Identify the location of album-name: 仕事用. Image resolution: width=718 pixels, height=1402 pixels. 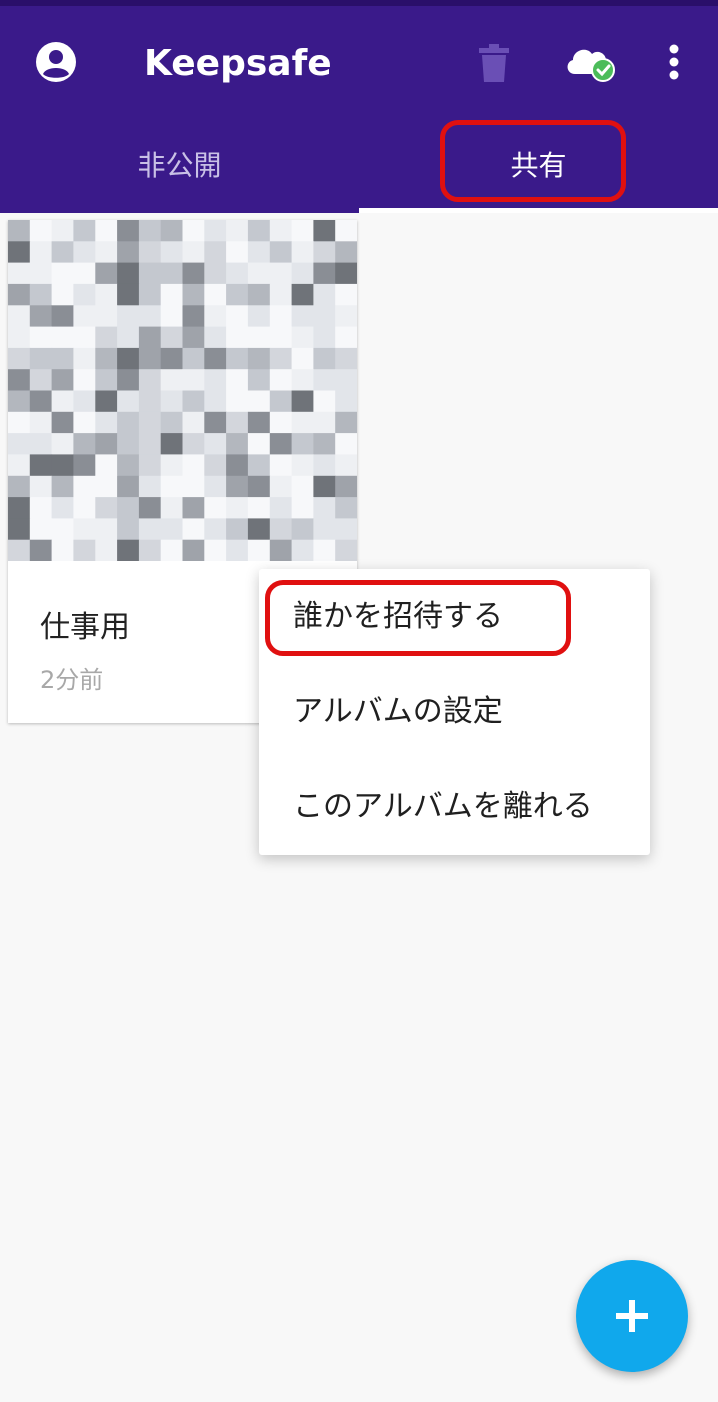
(85, 627).